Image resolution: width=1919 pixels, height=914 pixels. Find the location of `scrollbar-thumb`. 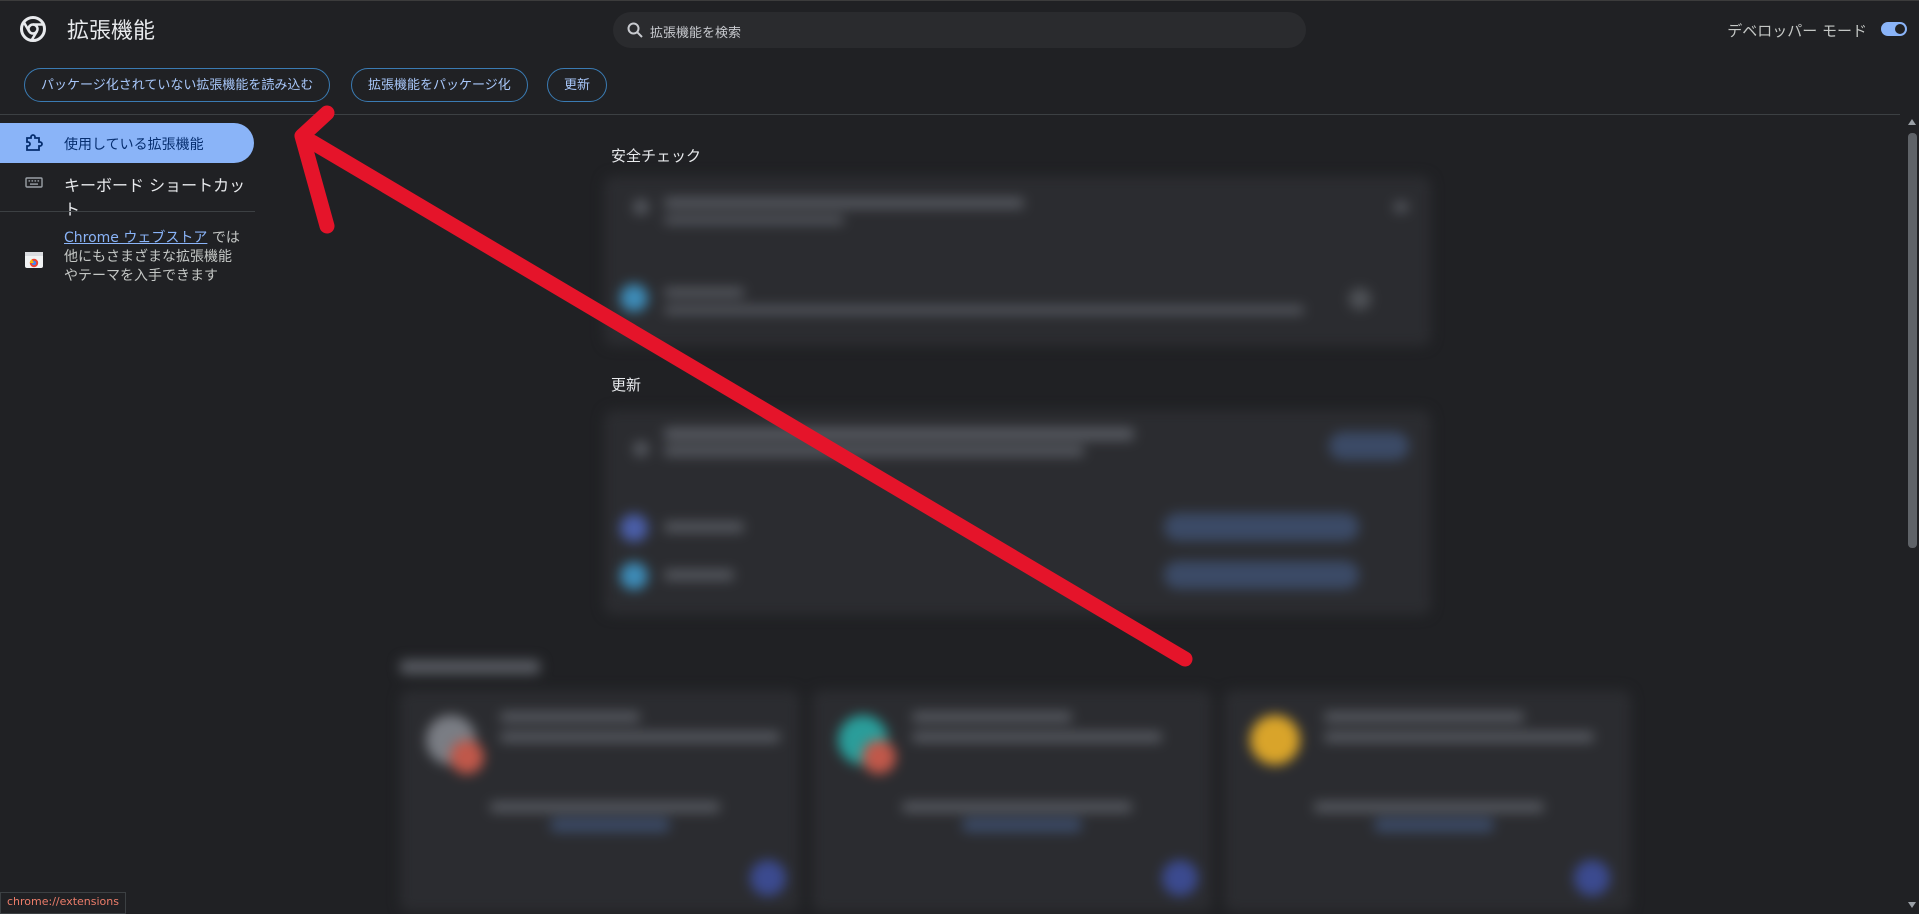

scrollbar-thumb is located at coordinates (1912, 340).